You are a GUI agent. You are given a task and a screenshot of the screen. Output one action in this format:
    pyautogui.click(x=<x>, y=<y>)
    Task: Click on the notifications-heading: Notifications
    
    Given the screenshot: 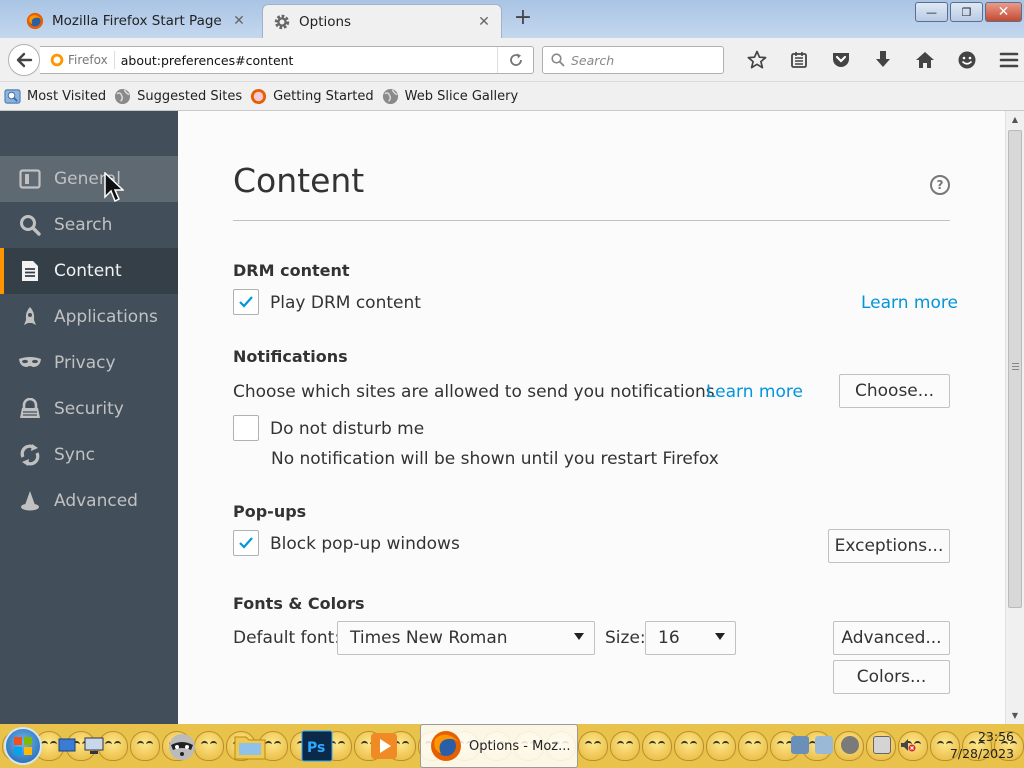 What is the action you would take?
    pyautogui.click(x=290, y=356)
    